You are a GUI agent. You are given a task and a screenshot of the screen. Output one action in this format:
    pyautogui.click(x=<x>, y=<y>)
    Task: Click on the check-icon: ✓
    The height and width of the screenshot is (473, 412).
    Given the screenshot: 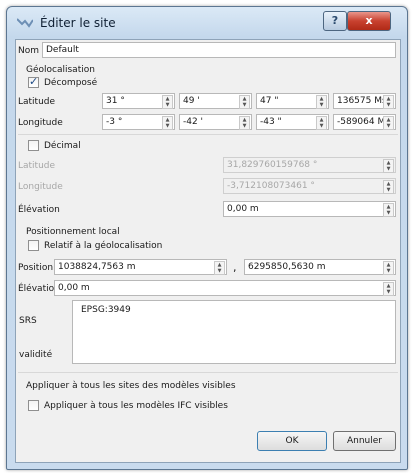 What is the action you would take?
    pyautogui.click(x=34, y=81)
    